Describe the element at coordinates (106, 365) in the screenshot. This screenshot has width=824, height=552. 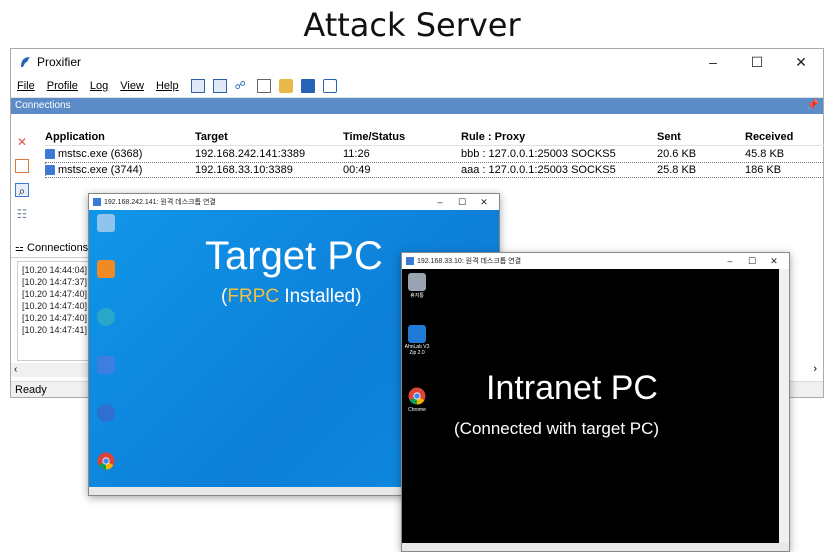
I see `network-icon` at that location.